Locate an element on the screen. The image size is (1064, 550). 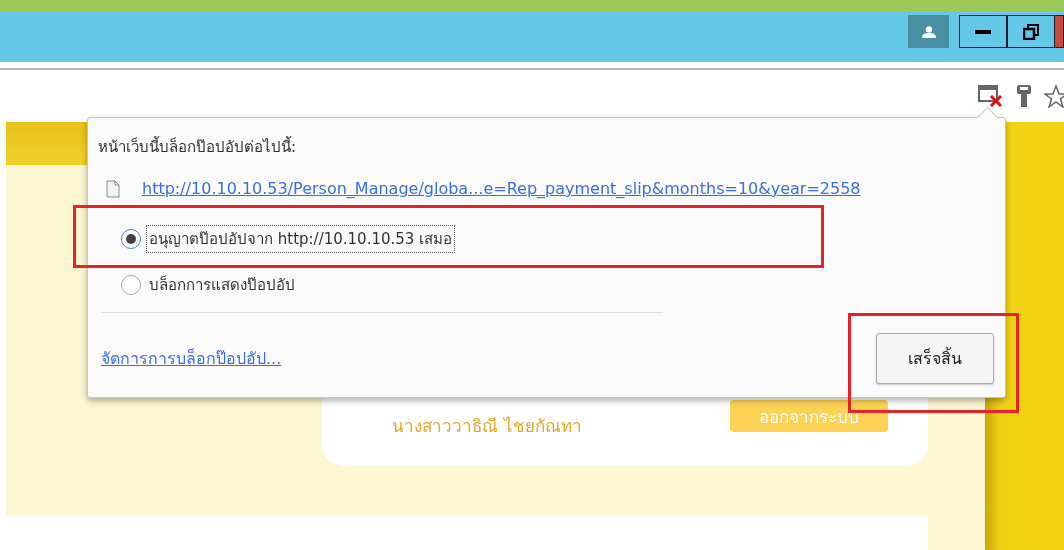
document-icon is located at coordinates (113, 188).